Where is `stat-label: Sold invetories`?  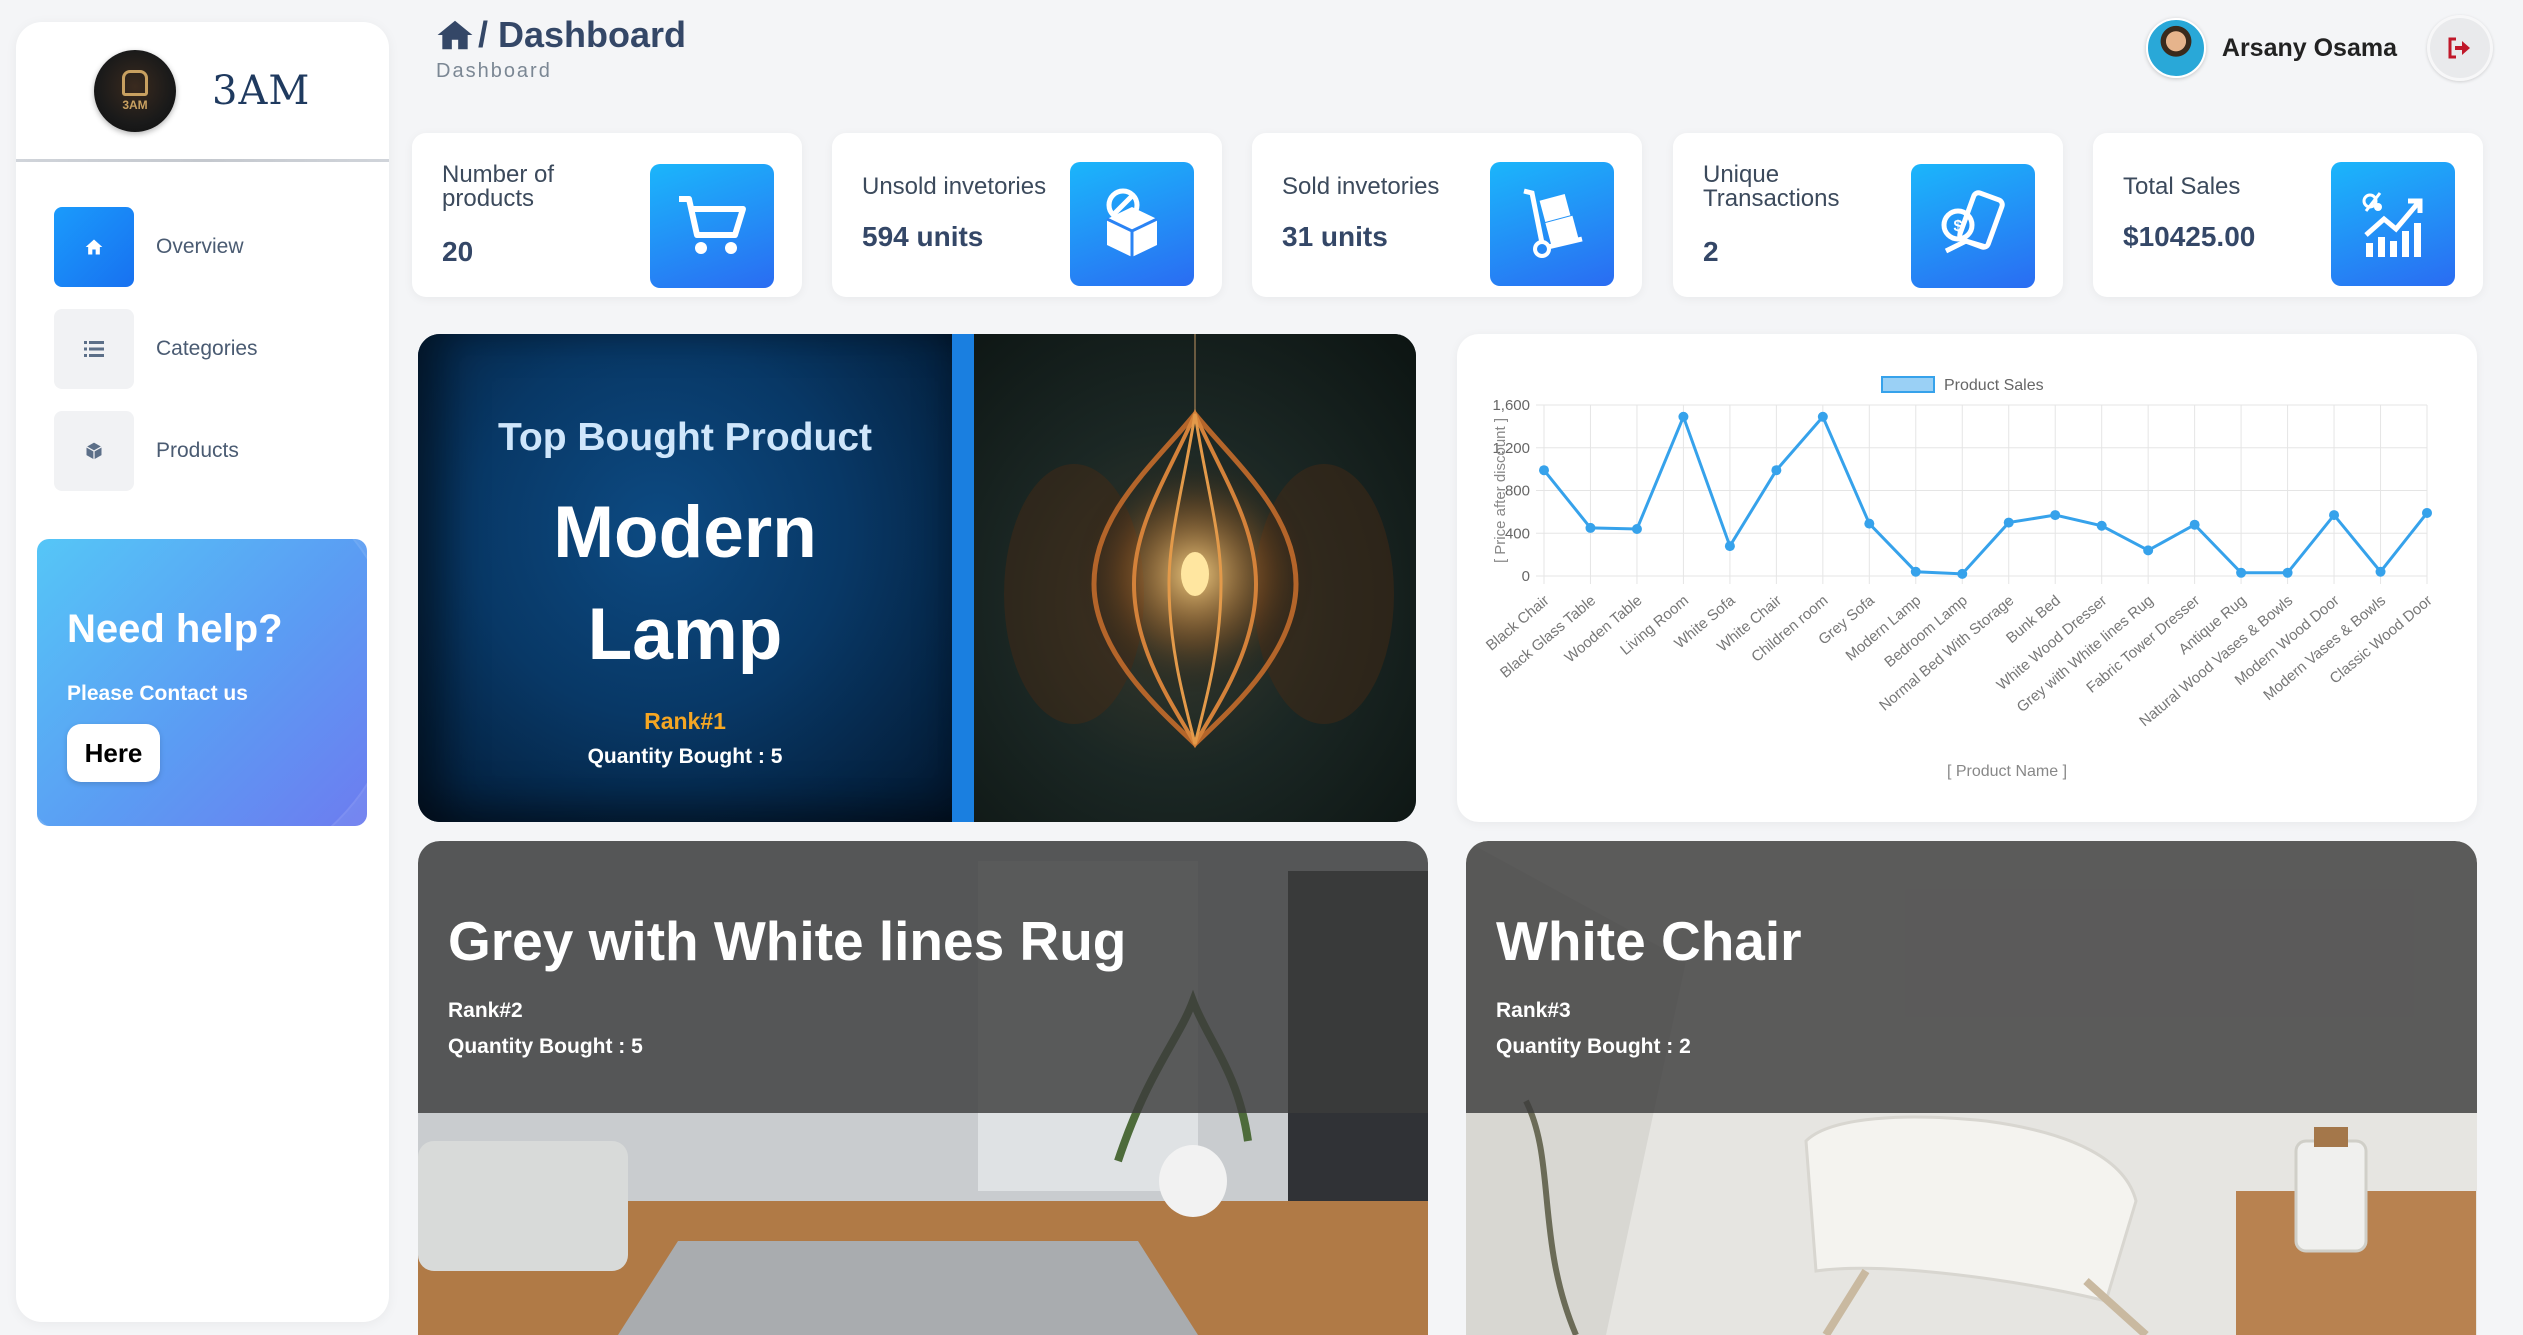
stat-label: Sold invetories is located at coordinates (1361, 186).